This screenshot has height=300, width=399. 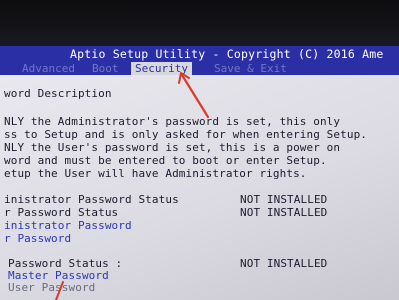 I want to click on user-password-status-value: NOT INSTALLED, so click(x=284, y=212).